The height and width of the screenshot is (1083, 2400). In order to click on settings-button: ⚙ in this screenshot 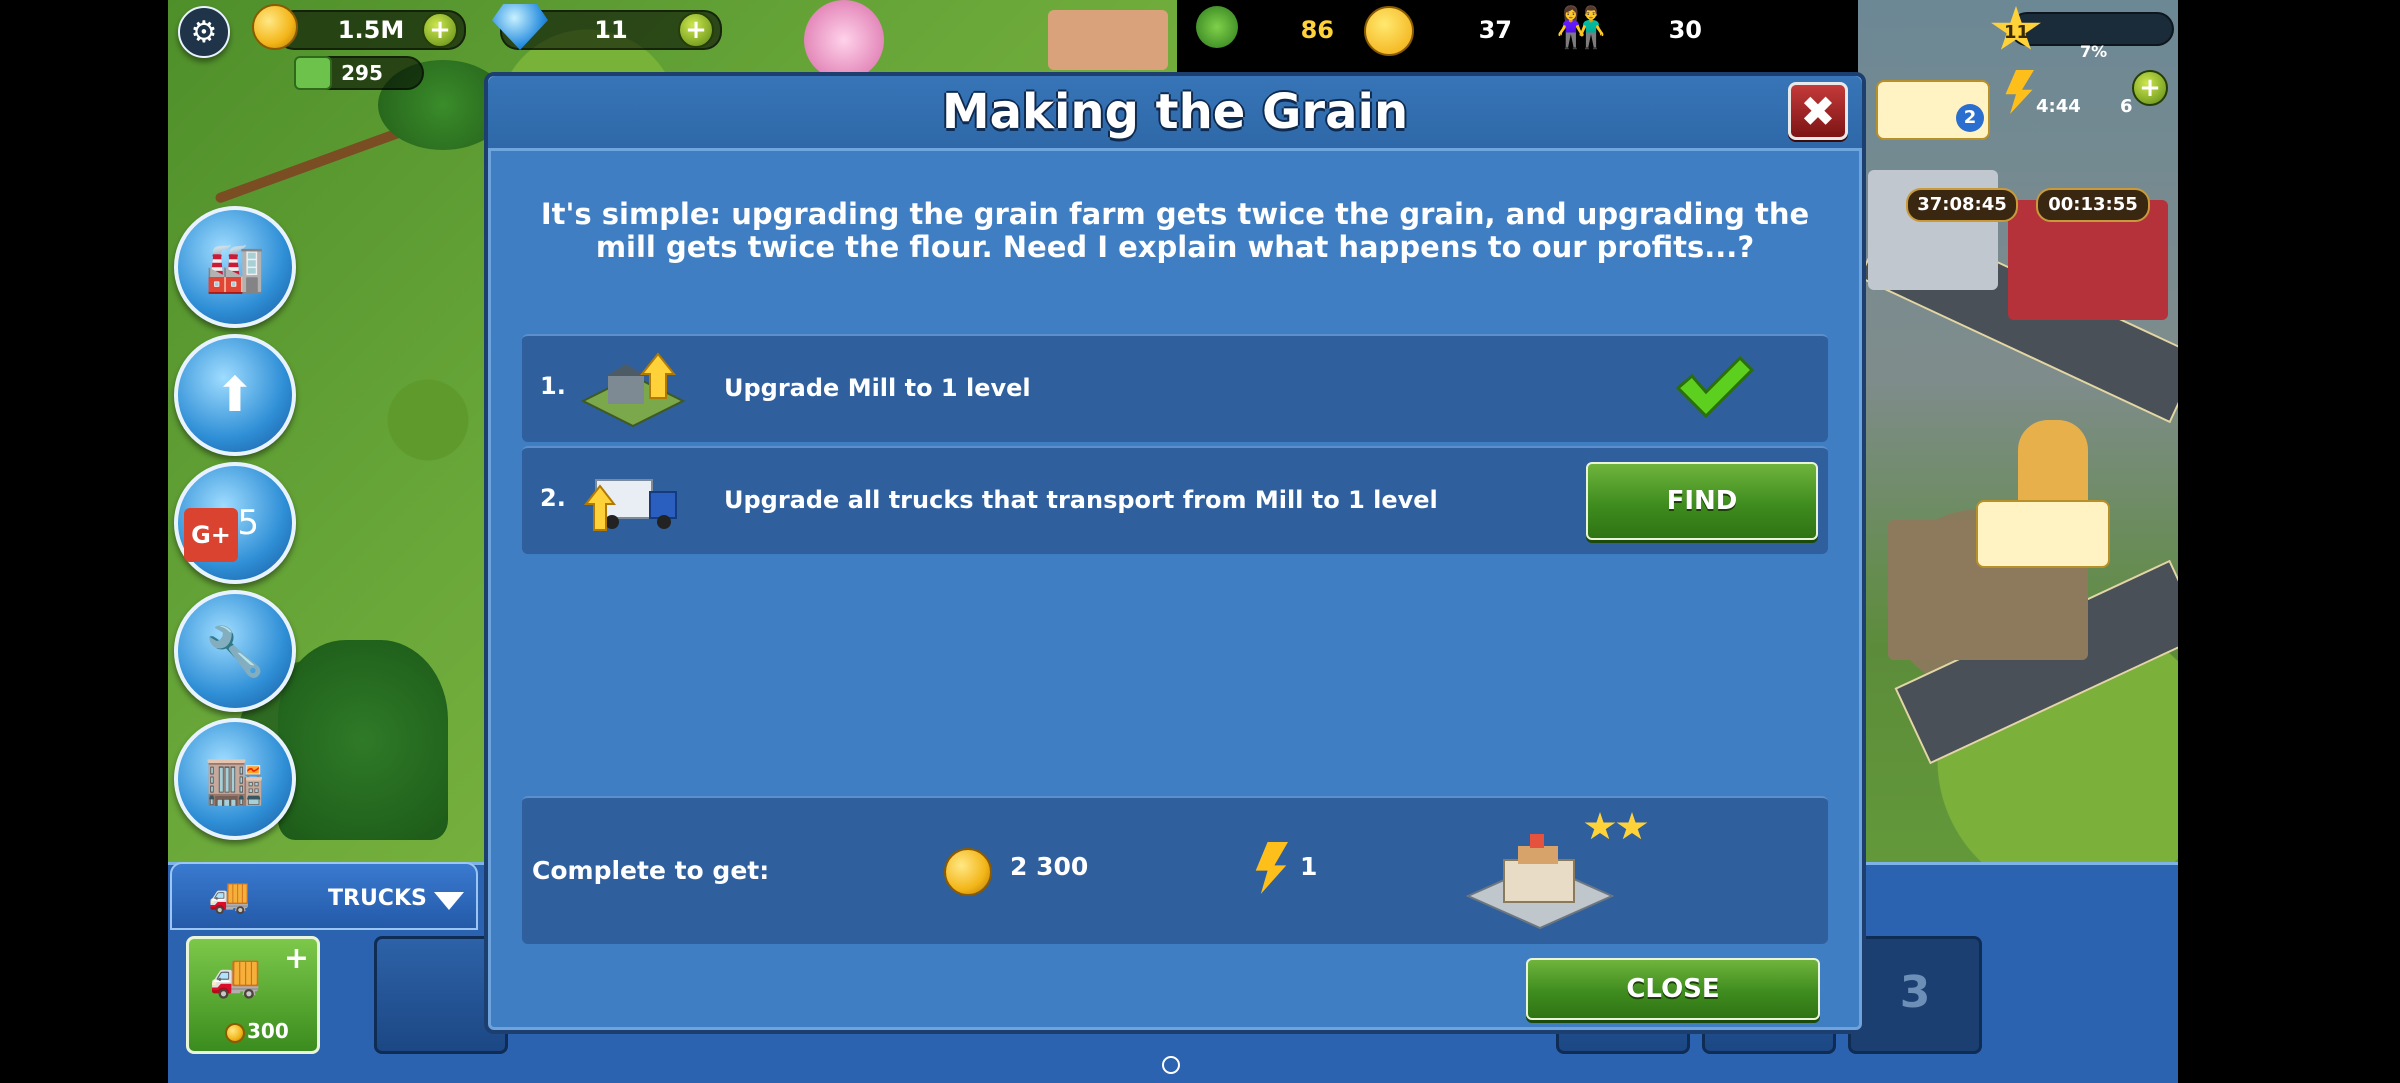, I will do `click(204, 32)`.